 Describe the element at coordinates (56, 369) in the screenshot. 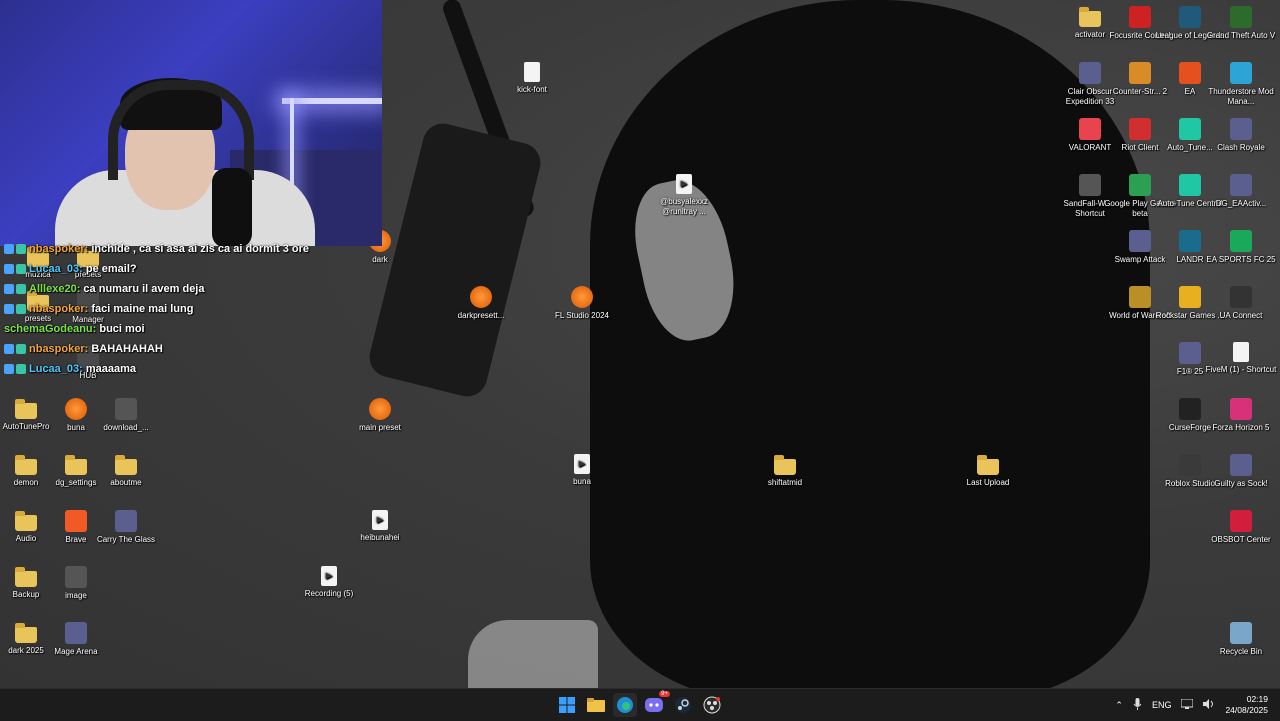

I see `chat-username: Lucaa_03:` at that location.